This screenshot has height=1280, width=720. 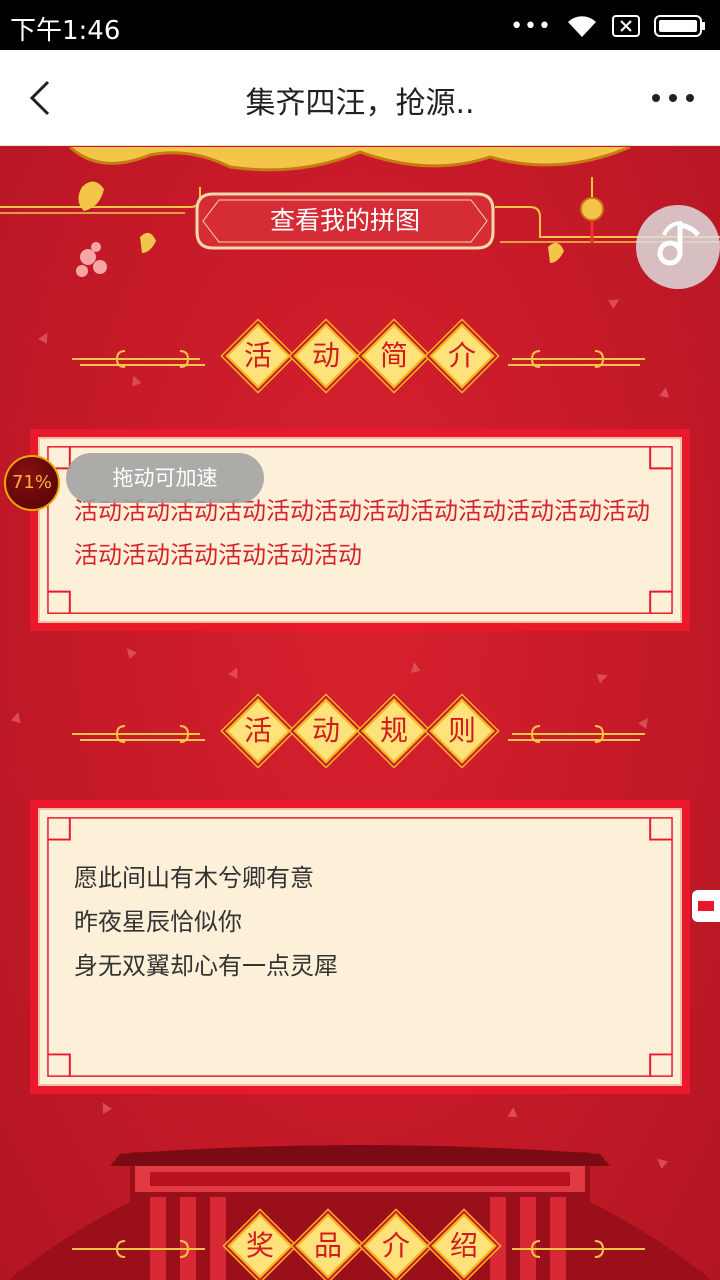 I want to click on heading-char-diamond: 奖, so click(x=260, y=1246).